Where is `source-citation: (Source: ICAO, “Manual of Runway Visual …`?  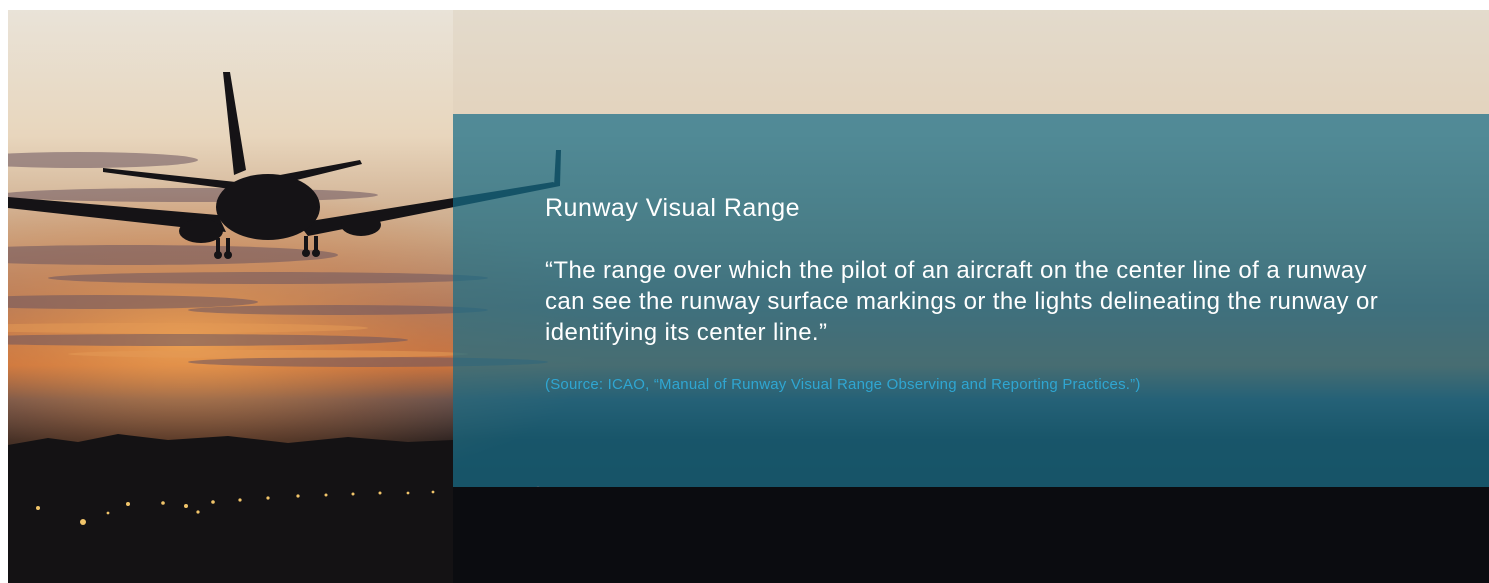
source-citation: (Source: ICAO, “Manual of Runway Visual … is located at coordinates (843, 384).